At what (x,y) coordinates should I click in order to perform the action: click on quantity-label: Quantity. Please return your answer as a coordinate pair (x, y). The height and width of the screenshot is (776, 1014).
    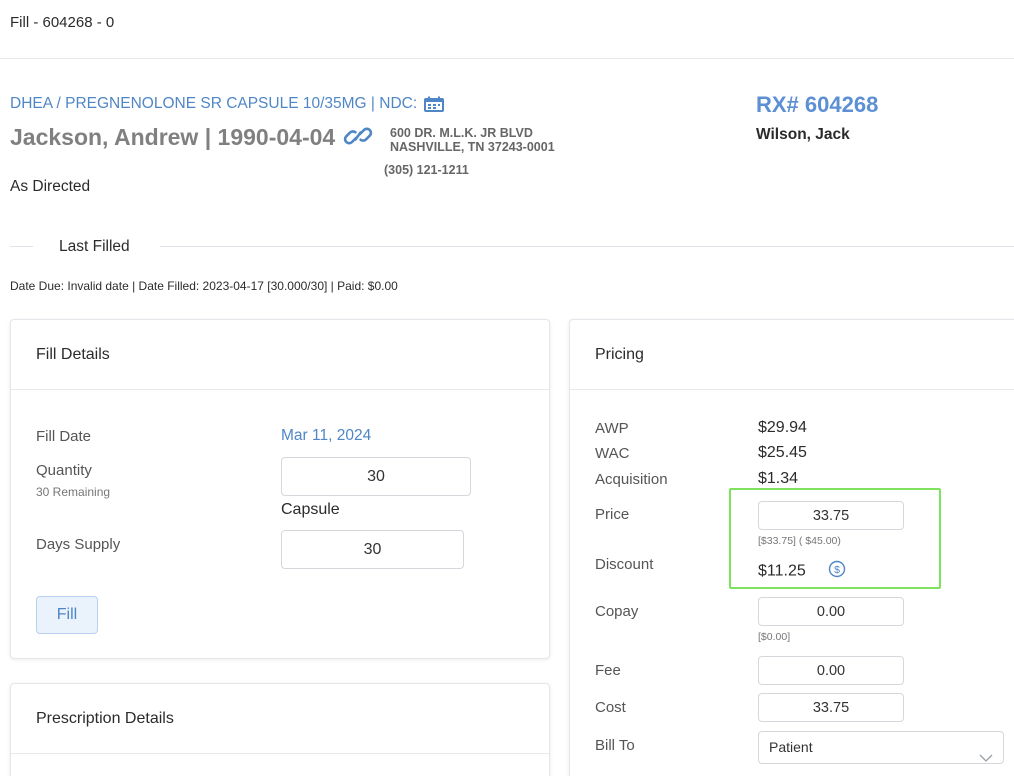
    Looking at the image, I should click on (64, 470).